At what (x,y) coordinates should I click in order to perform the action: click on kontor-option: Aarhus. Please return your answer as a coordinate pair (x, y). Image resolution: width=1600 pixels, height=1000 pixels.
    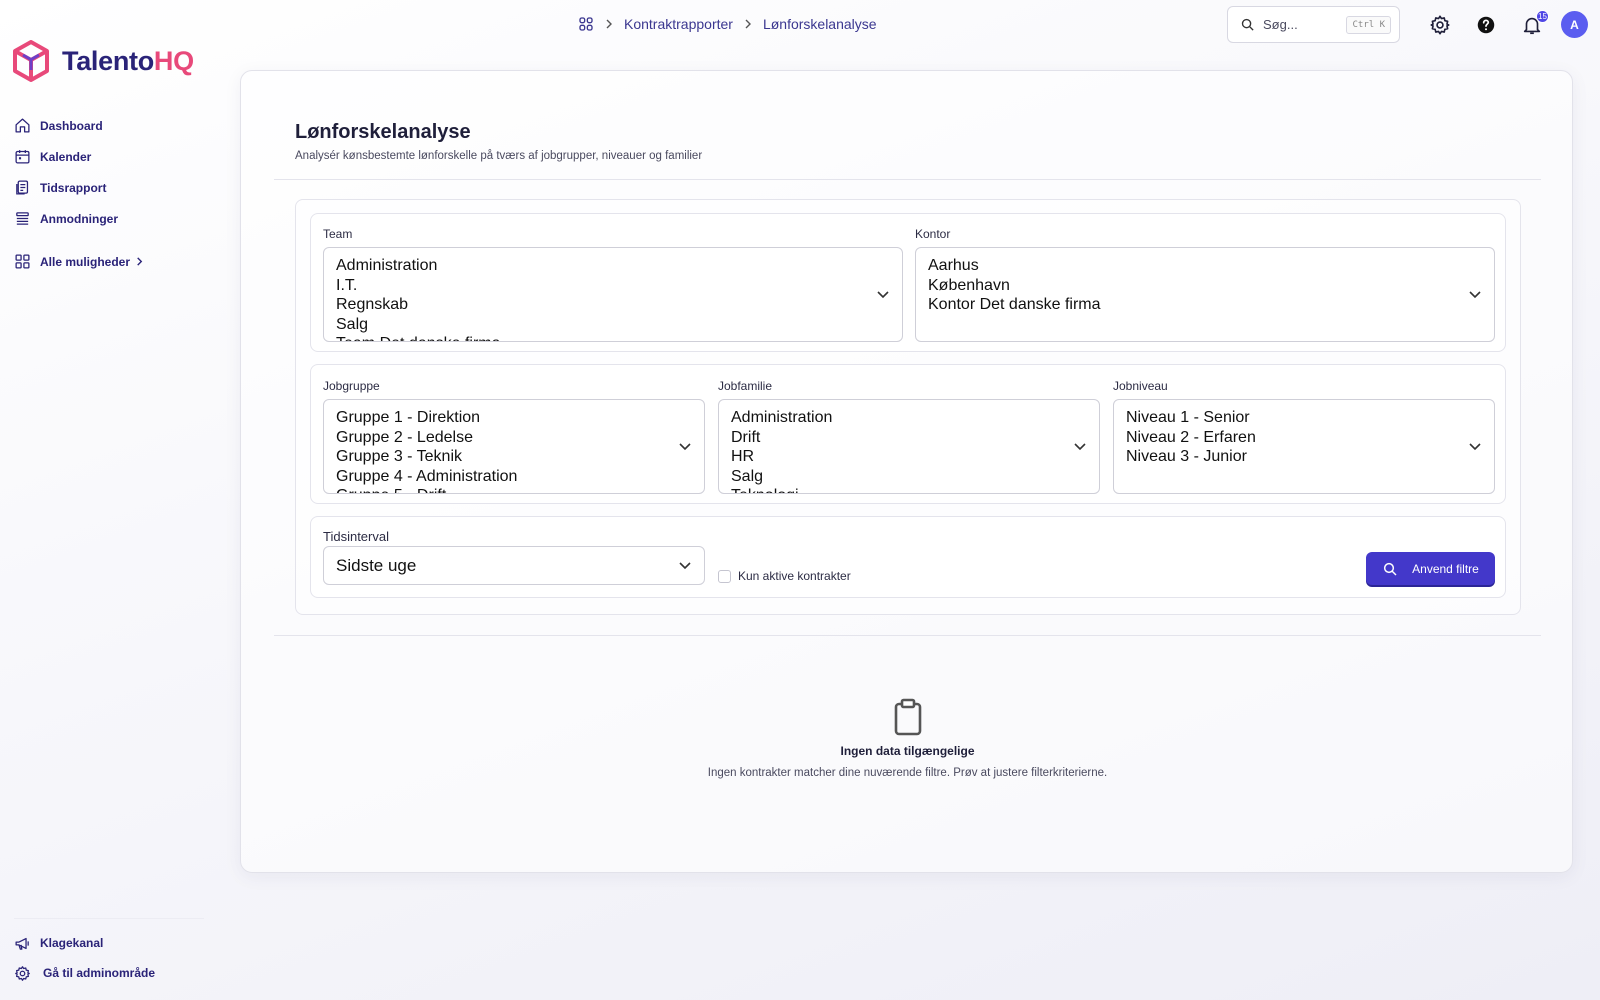
    Looking at the image, I should click on (1205, 266).